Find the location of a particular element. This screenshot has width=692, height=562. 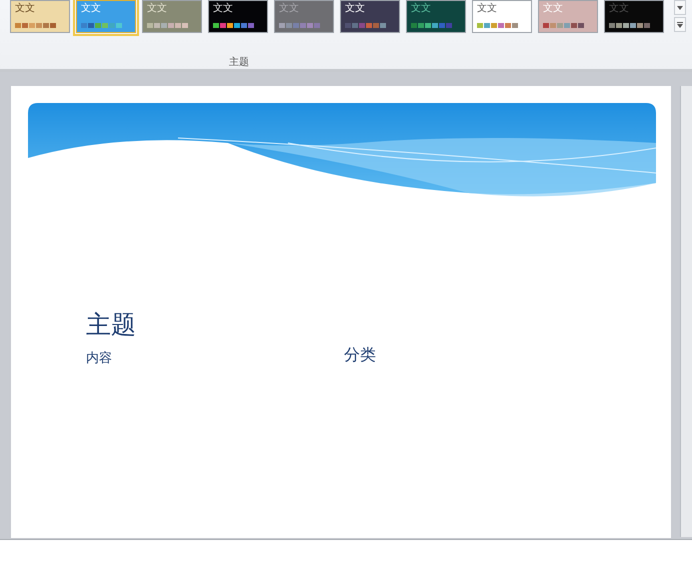

slide-text: 分类 is located at coordinates (360, 355).